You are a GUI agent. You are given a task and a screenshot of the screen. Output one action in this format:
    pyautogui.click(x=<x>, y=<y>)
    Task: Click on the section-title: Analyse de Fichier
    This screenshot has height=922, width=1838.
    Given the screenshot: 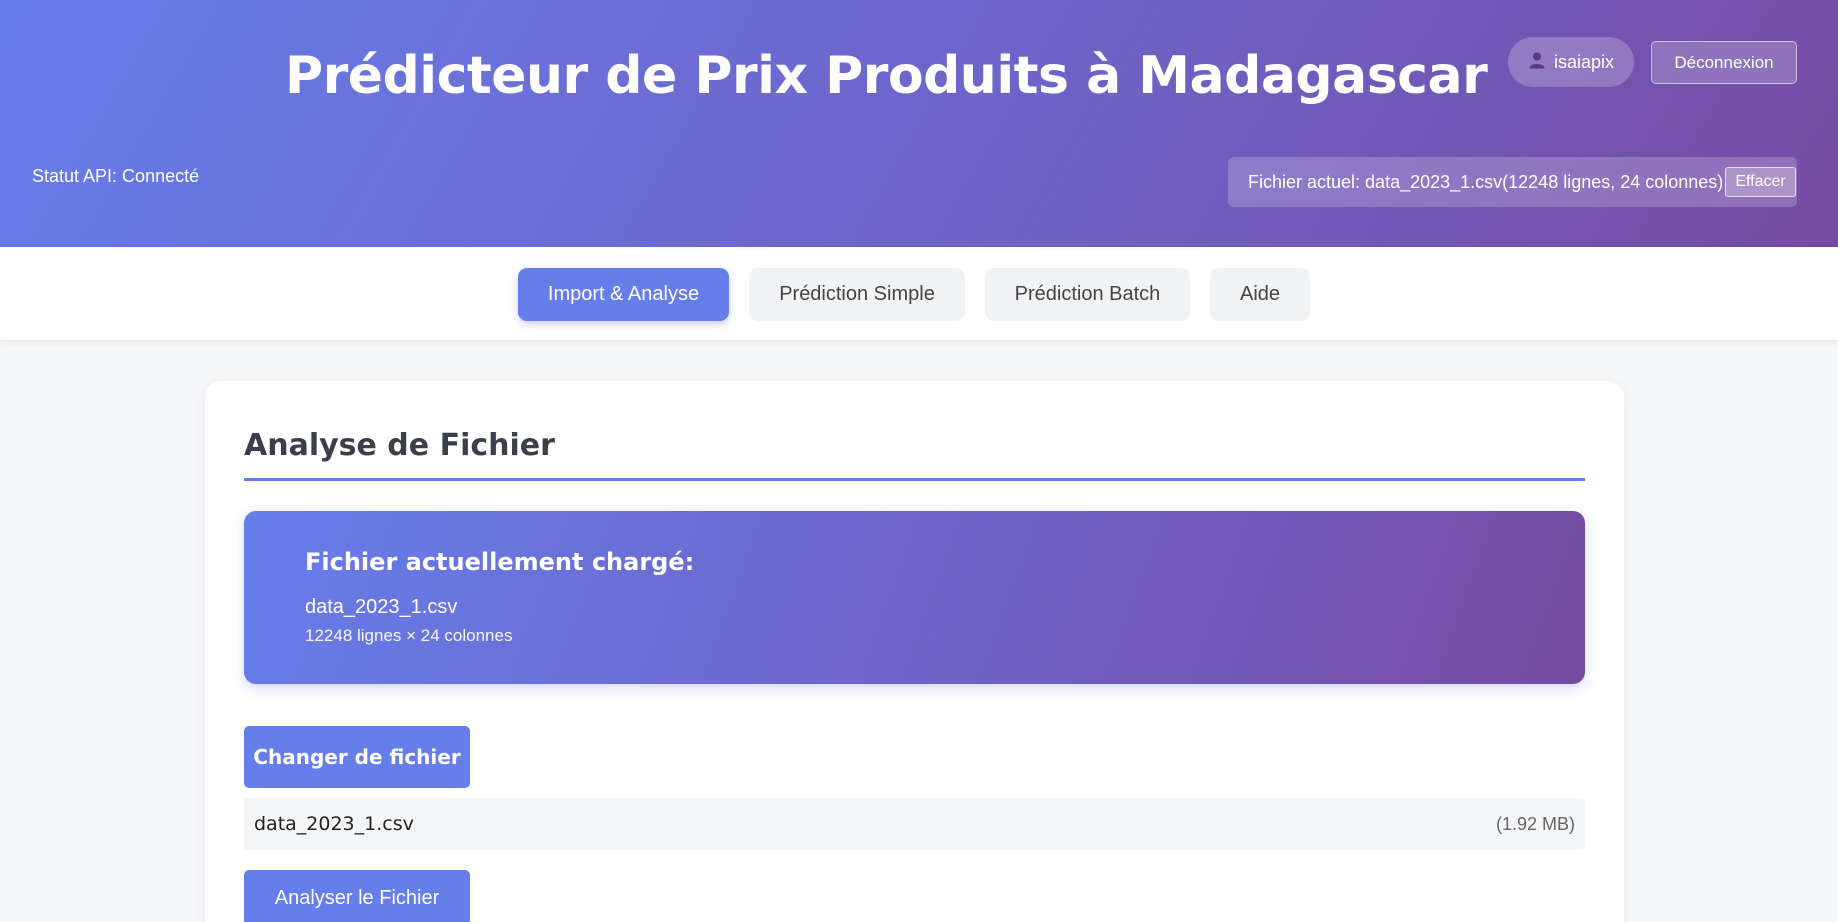 What is the action you would take?
    pyautogui.click(x=399, y=445)
    